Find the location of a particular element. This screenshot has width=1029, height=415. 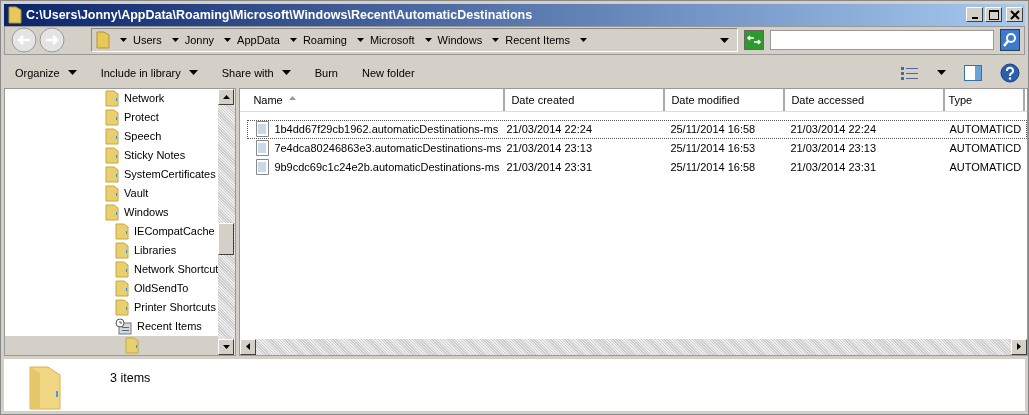

address-bar: Users Jonny AppData Roaming Microsoft Windows Recent Items is located at coordinates (414, 40).